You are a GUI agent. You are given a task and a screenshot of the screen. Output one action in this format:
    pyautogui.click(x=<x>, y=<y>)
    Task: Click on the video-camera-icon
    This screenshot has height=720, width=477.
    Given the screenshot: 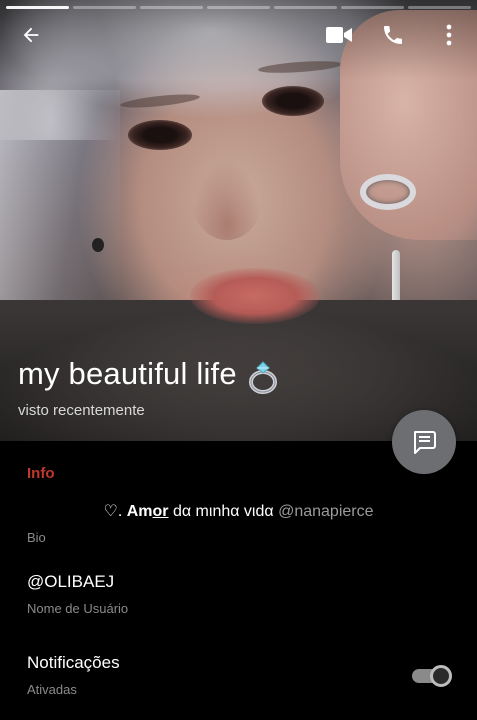 What is the action you would take?
    pyautogui.click(x=339, y=35)
    